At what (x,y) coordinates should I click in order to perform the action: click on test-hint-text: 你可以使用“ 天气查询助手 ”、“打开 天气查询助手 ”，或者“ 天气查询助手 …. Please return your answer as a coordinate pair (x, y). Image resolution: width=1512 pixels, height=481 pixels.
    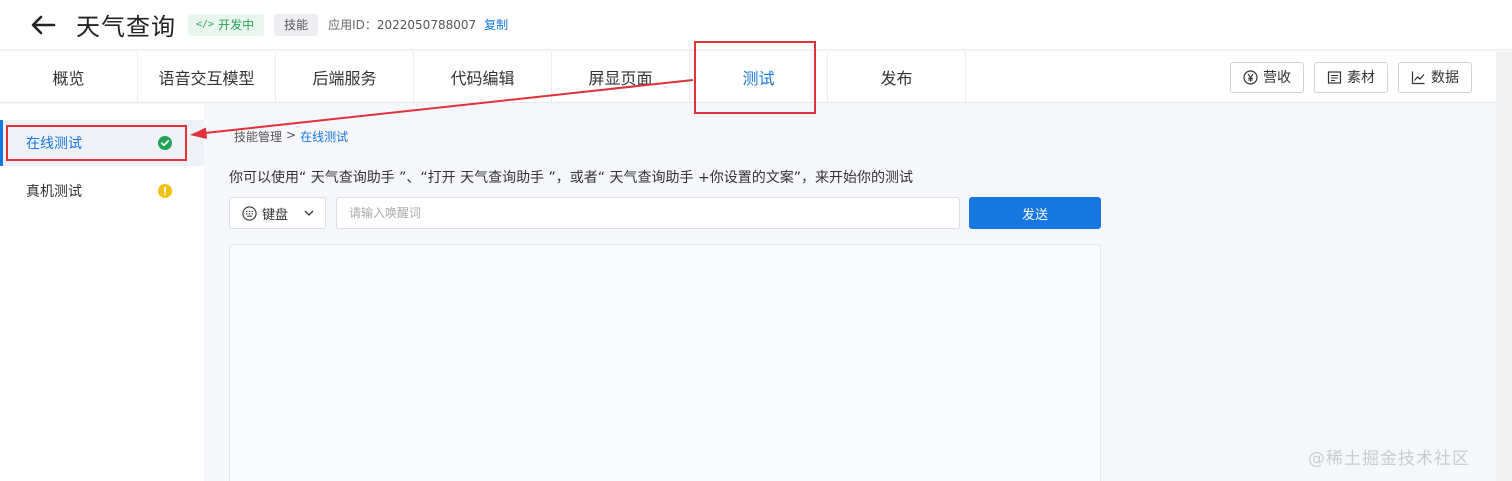
    Looking at the image, I should click on (571, 178).